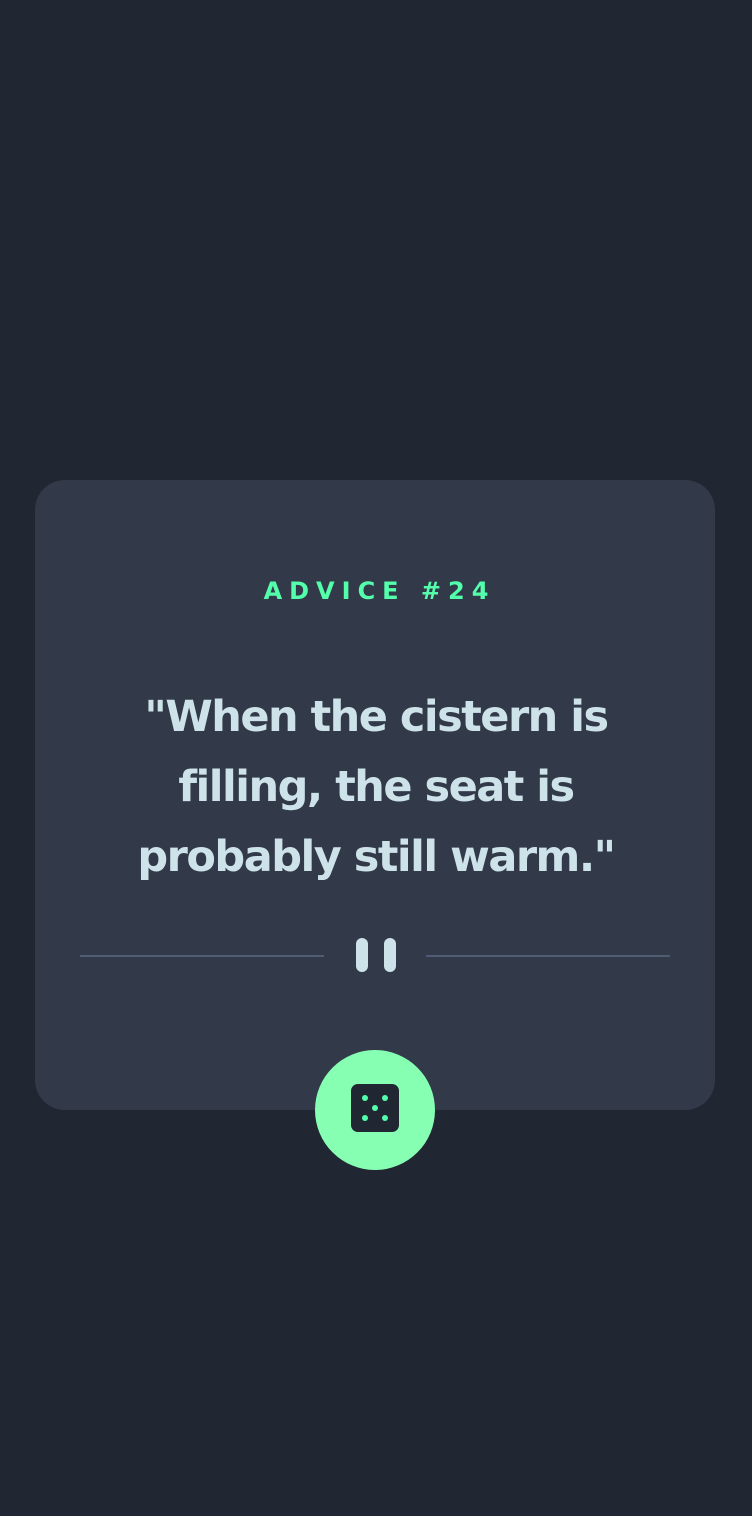  Describe the element at coordinates (548, 956) in the screenshot. I see `divider-line-right` at that location.